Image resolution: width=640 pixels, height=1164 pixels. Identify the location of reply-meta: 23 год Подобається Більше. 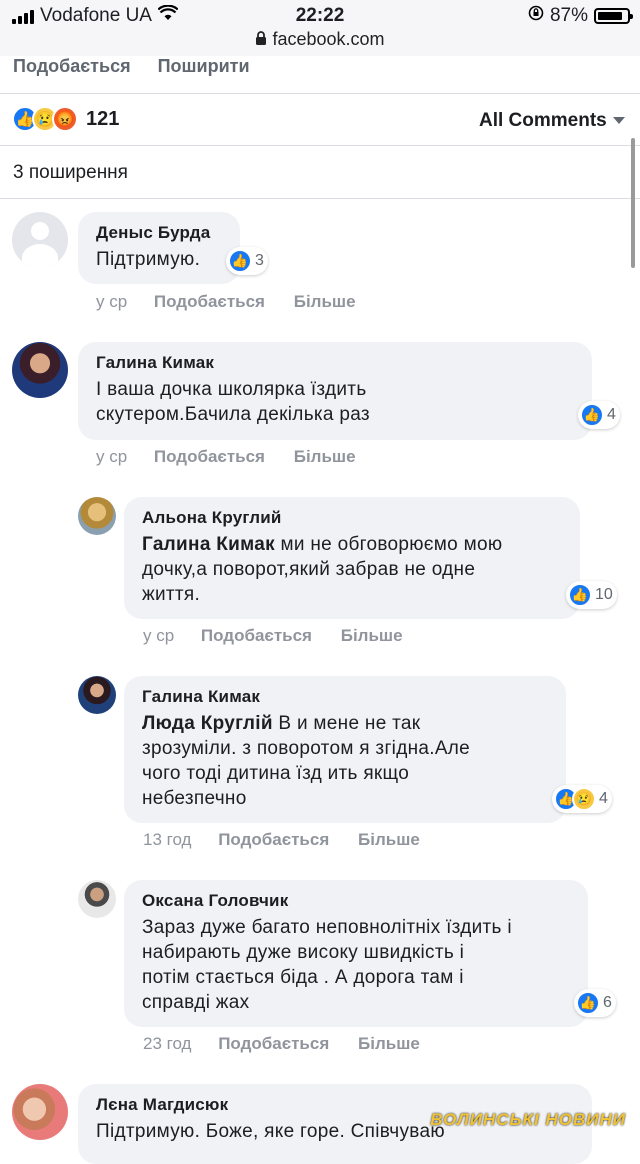
(293, 1044).